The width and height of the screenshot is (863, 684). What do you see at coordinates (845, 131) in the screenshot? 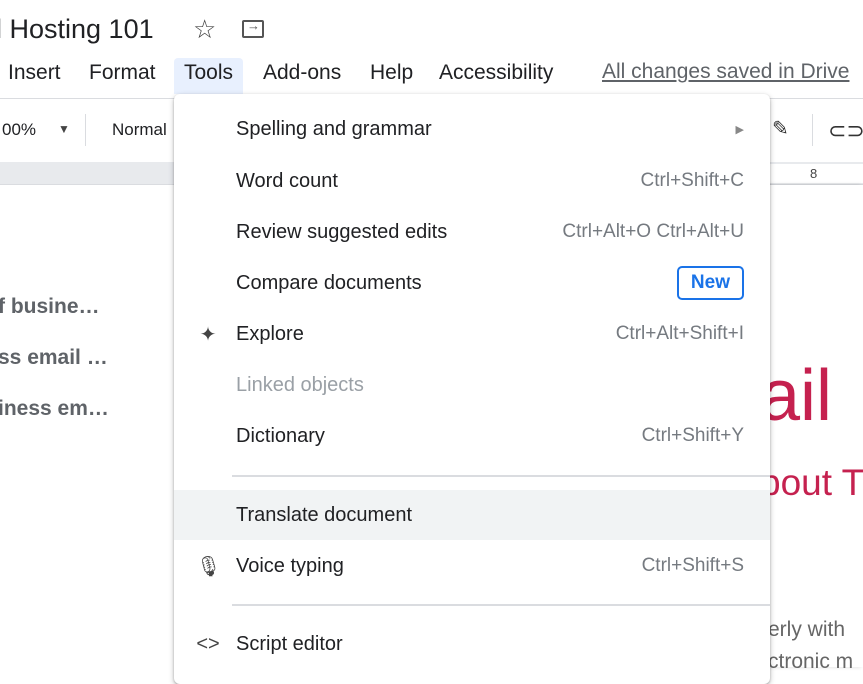
I see `link-icon: ⊂⊃` at bounding box center [845, 131].